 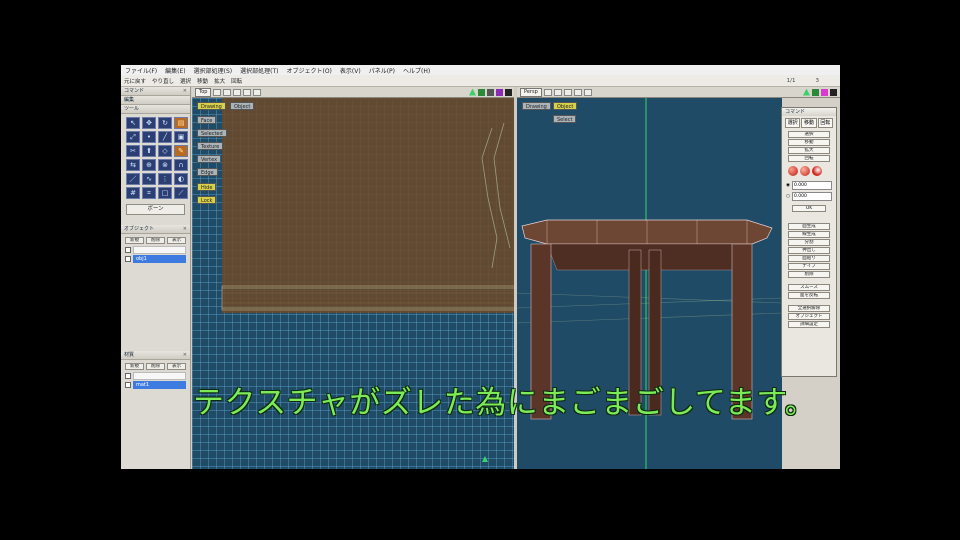 What do you see at coordinates (788, 185) in the screenshot?
I see `radio-icon: ◉` at bounding box center [788, 185].